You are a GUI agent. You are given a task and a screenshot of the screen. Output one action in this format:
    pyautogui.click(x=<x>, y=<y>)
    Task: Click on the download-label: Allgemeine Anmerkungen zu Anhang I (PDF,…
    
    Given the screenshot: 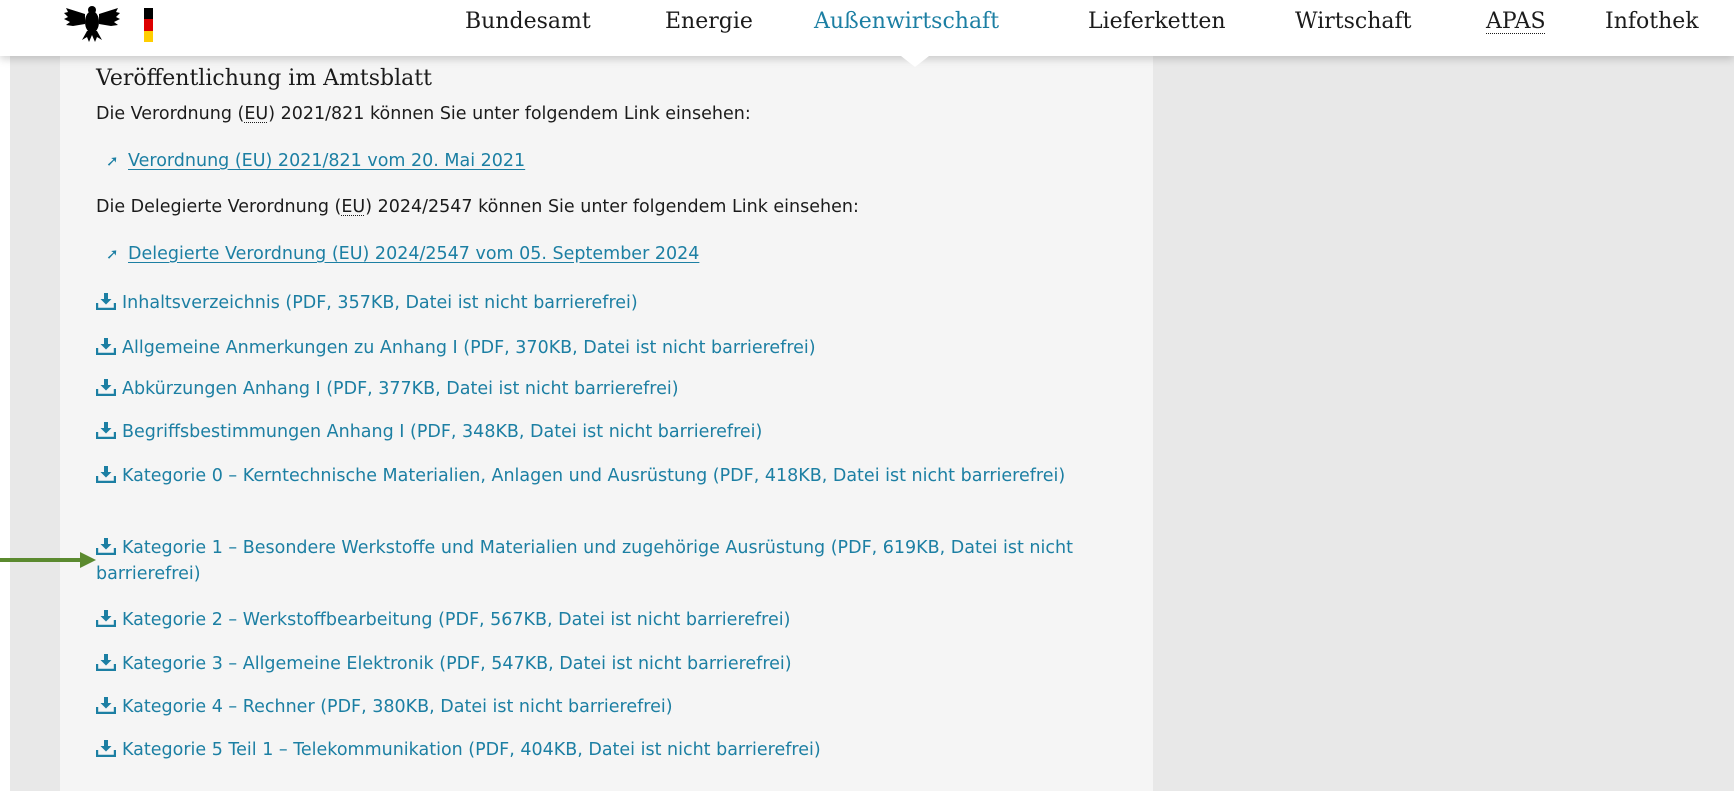 What is the action you would take?
    pyautogui.click(x=469, y=348)
    